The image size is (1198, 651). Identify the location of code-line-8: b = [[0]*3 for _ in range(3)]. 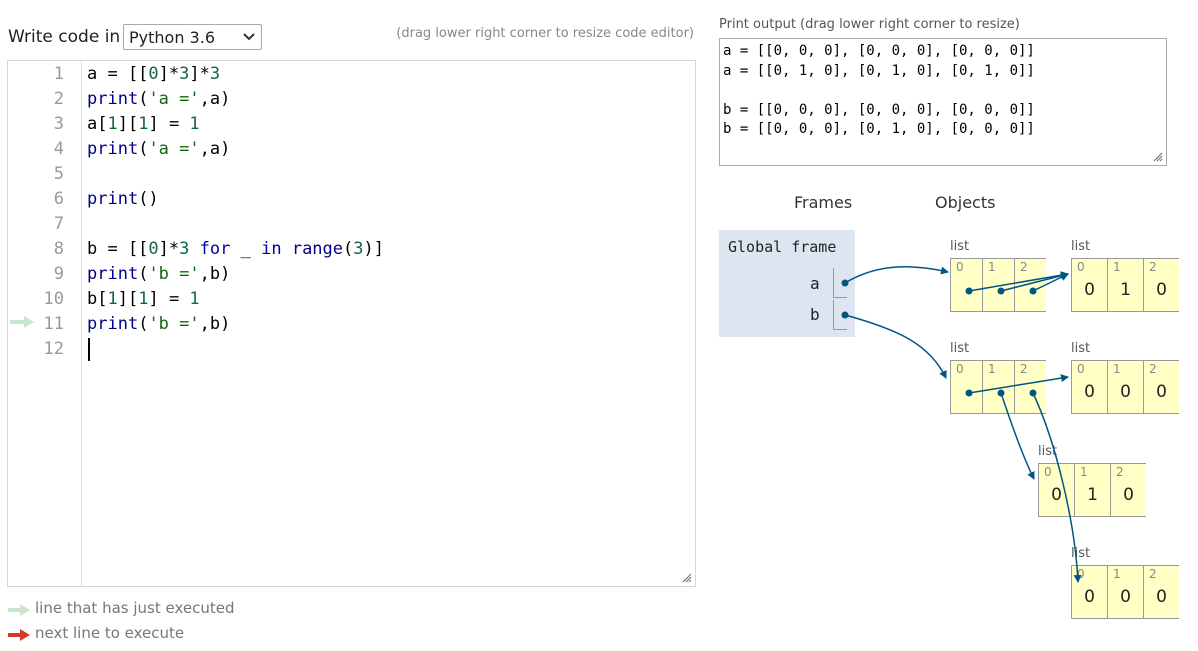
(235, 249).